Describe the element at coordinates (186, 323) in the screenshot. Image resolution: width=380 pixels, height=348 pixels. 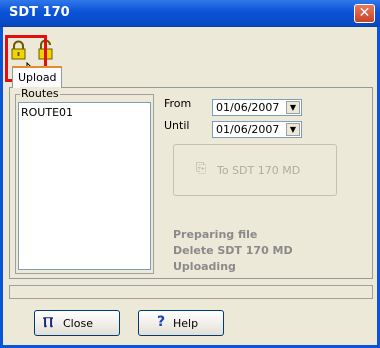
I see `help-button-label: Help` at that location.